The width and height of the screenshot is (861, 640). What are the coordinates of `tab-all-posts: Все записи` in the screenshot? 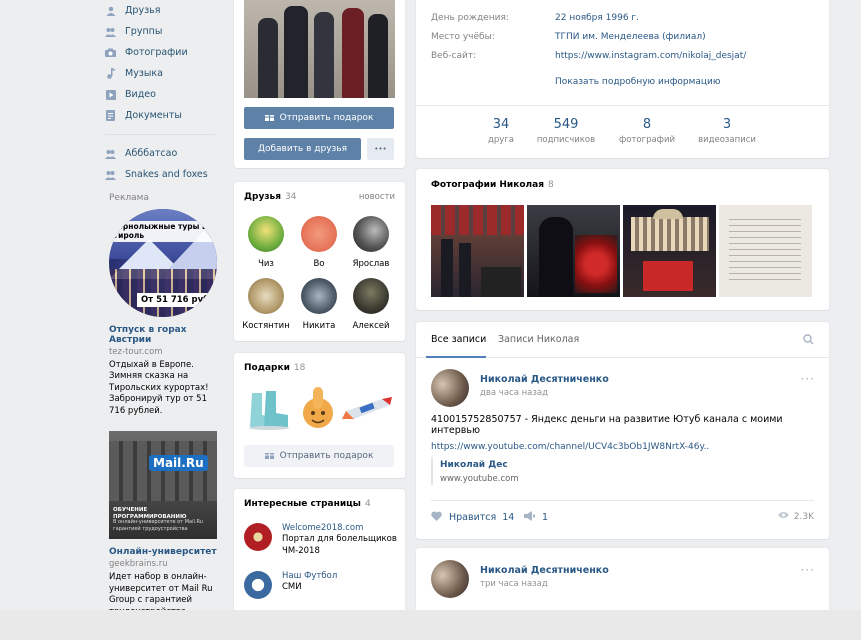 It's located at (458, 339).